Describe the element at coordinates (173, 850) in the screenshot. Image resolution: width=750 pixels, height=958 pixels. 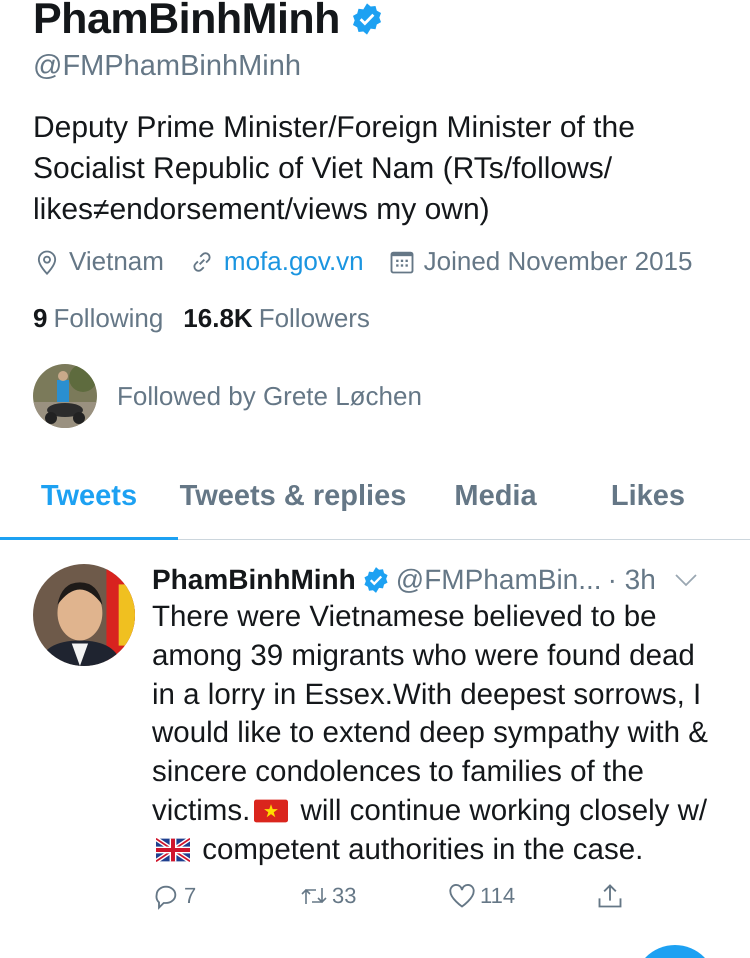
I see `uk-flag-icon` at that location.